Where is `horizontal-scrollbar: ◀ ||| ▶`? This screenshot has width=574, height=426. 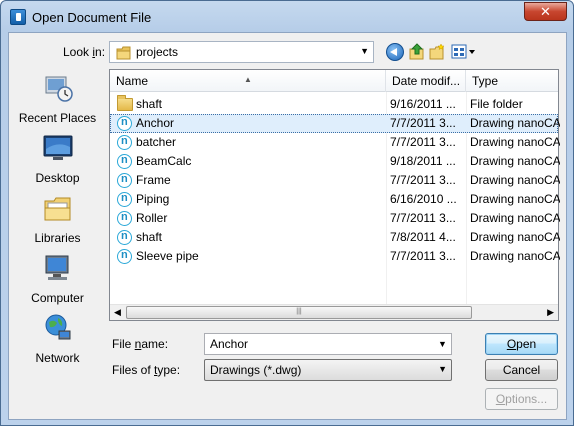 horizontal-scrollbar: ◀ ||| ▶ is located at coordinates (334, 312).